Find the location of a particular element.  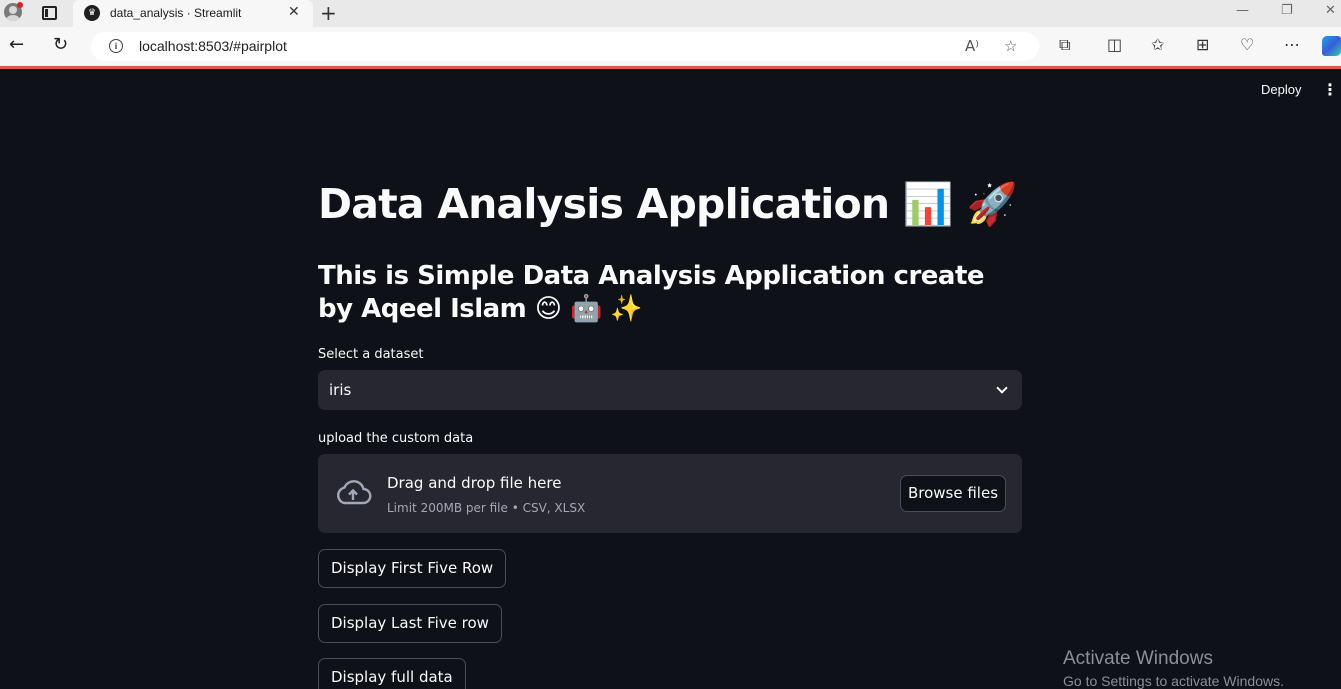

cloud-upload-icon is located at coordinates (354, 492).